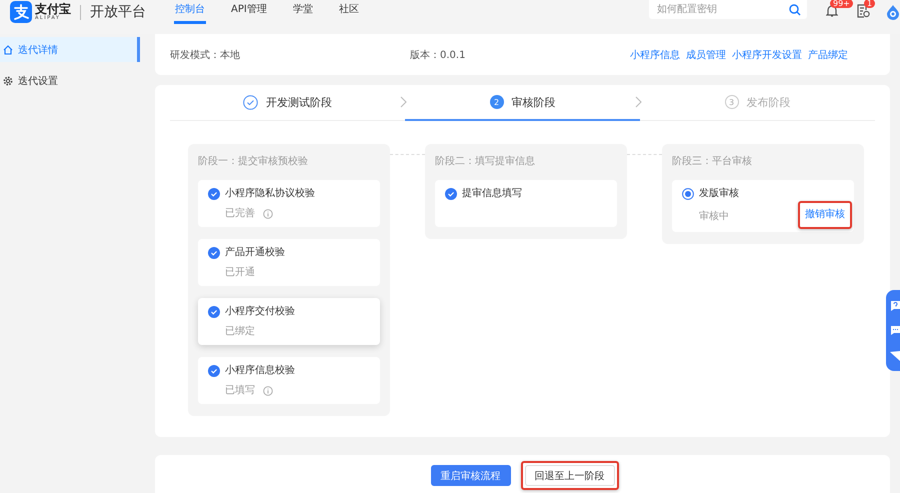  I want to click on settings-icon, so click(8, 81).